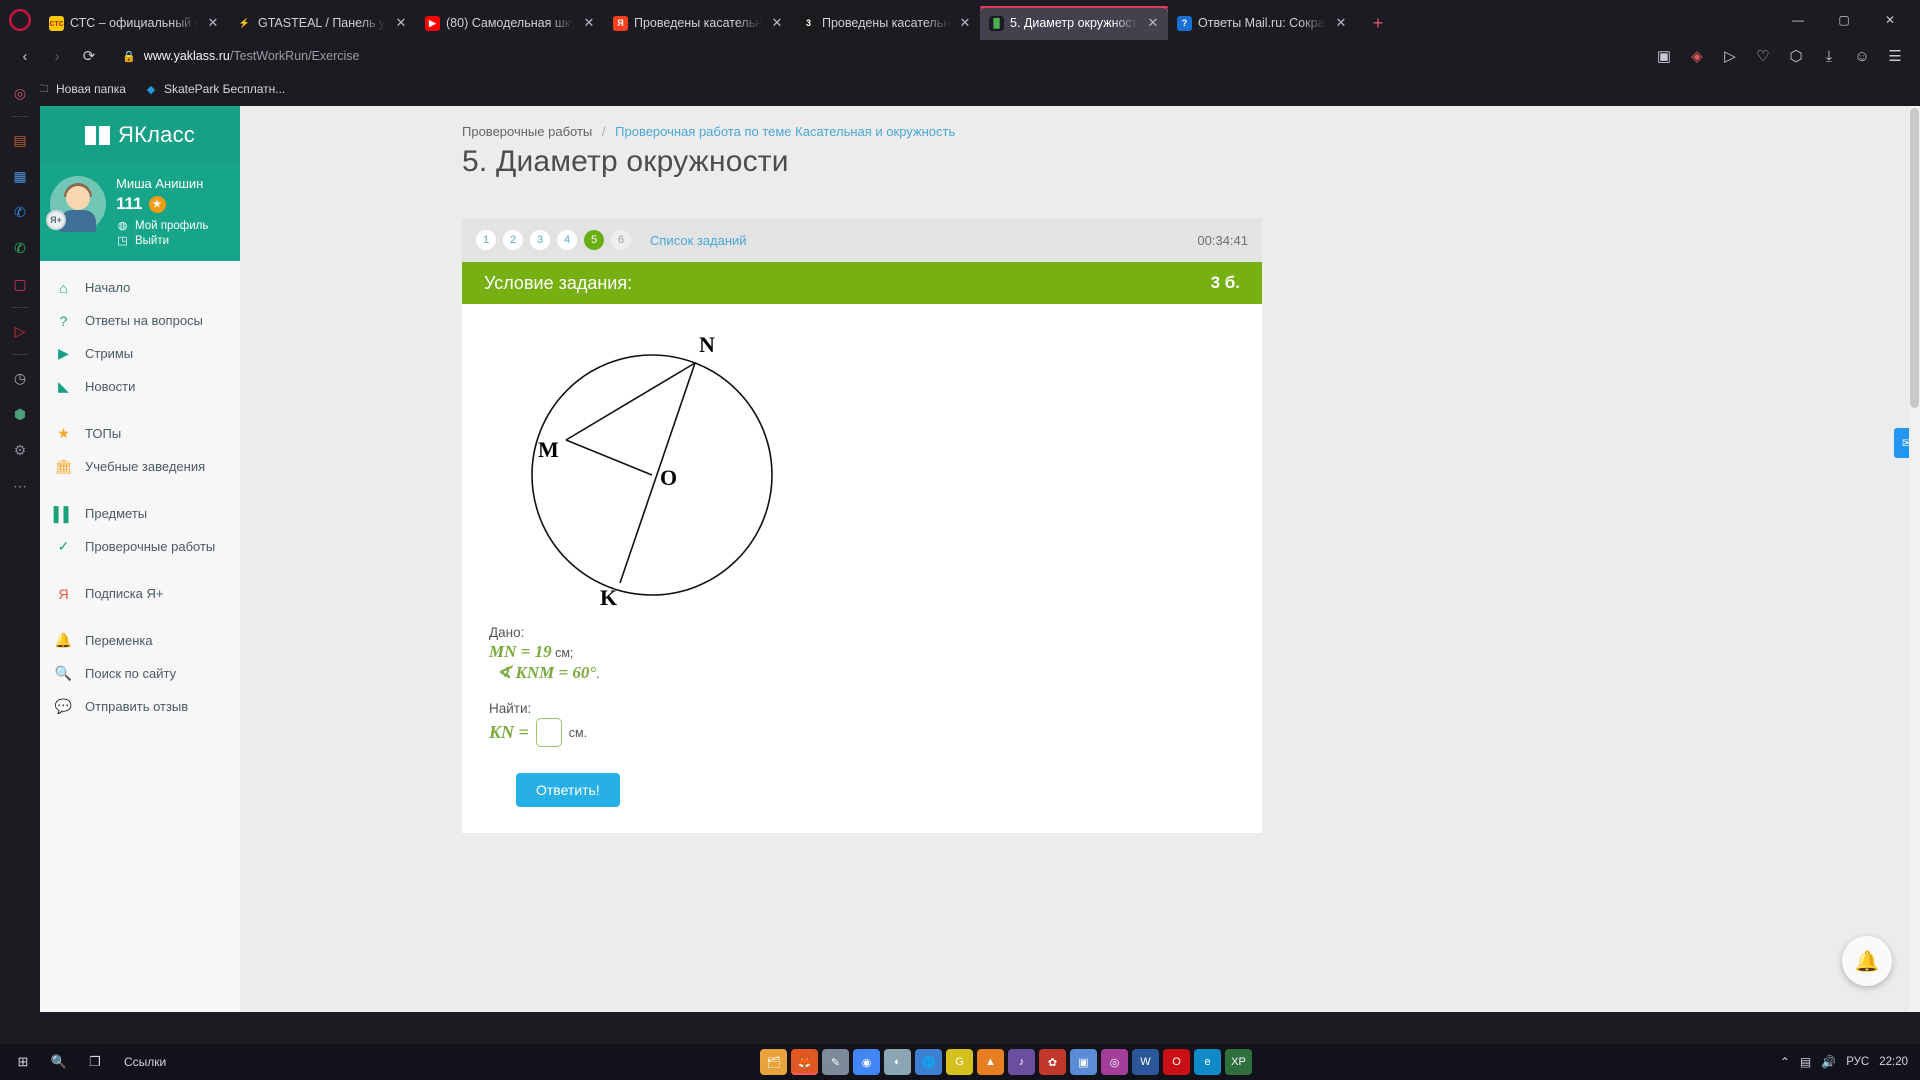 The image size is (1920, 1080). Describe the element at coordinates (1021, 1062) in the screenshot. I see `taskbar-music-icon: ♪` at that location.